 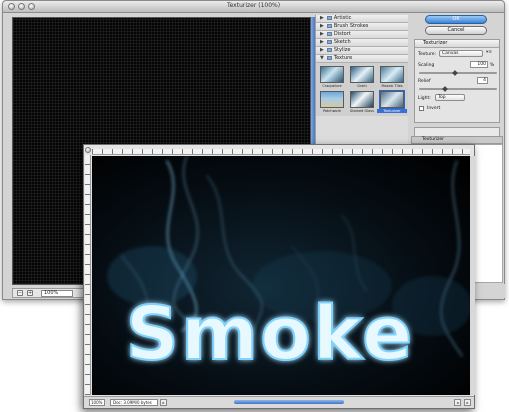 What do you see at coordinates (482, 80) in the screenshot?
I see `relief-field: 4` at bounding box center [482, 80].